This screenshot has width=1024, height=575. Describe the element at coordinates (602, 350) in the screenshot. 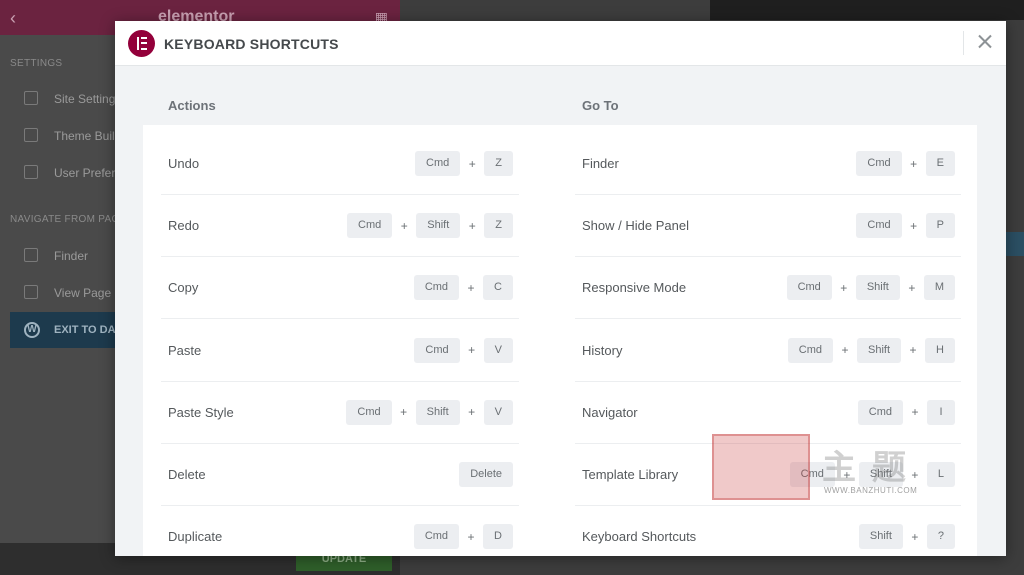

I see `shortcut-label: History` at that location.